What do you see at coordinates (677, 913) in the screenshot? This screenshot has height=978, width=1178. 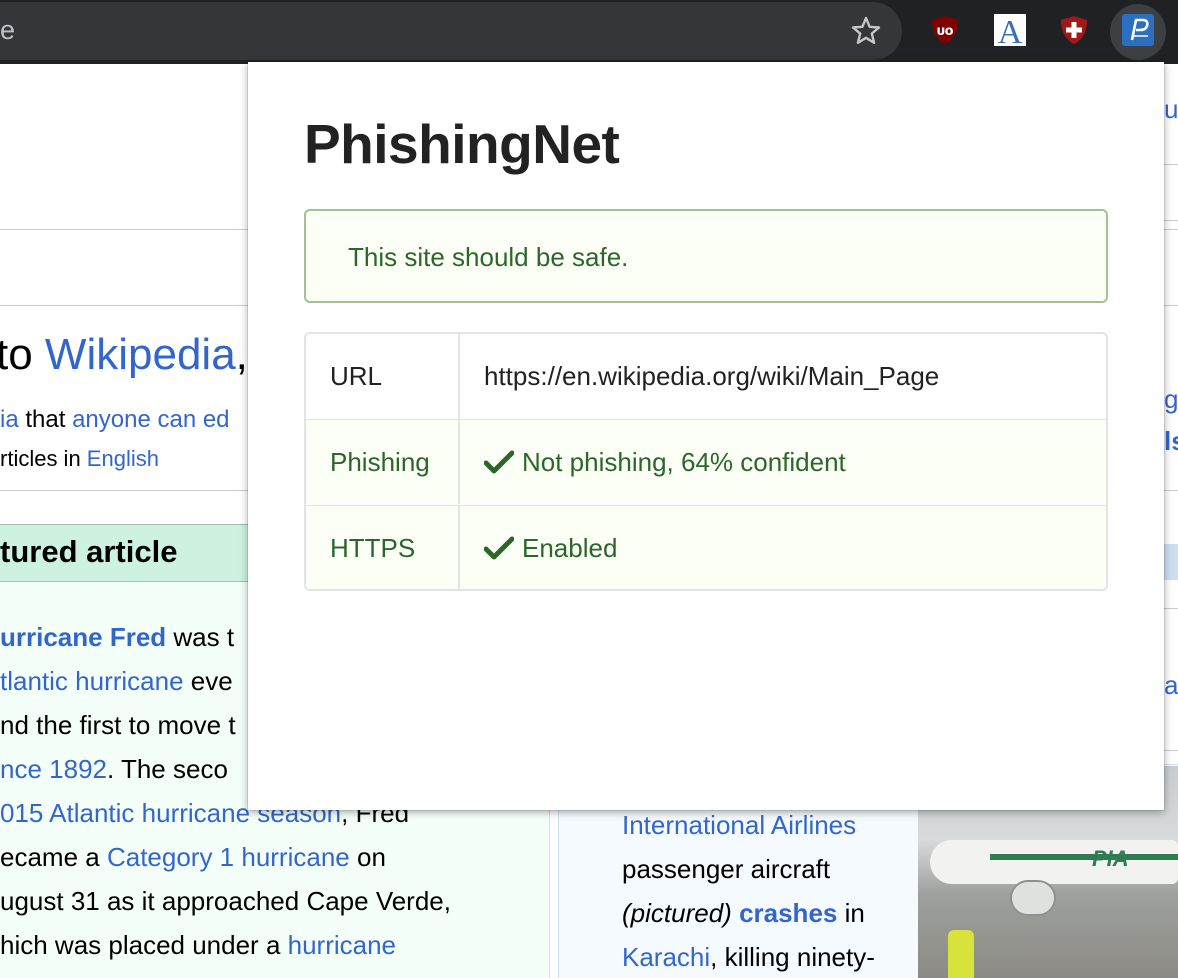 I see `news-italic: (pictured)` at bounding box center [677, 913].